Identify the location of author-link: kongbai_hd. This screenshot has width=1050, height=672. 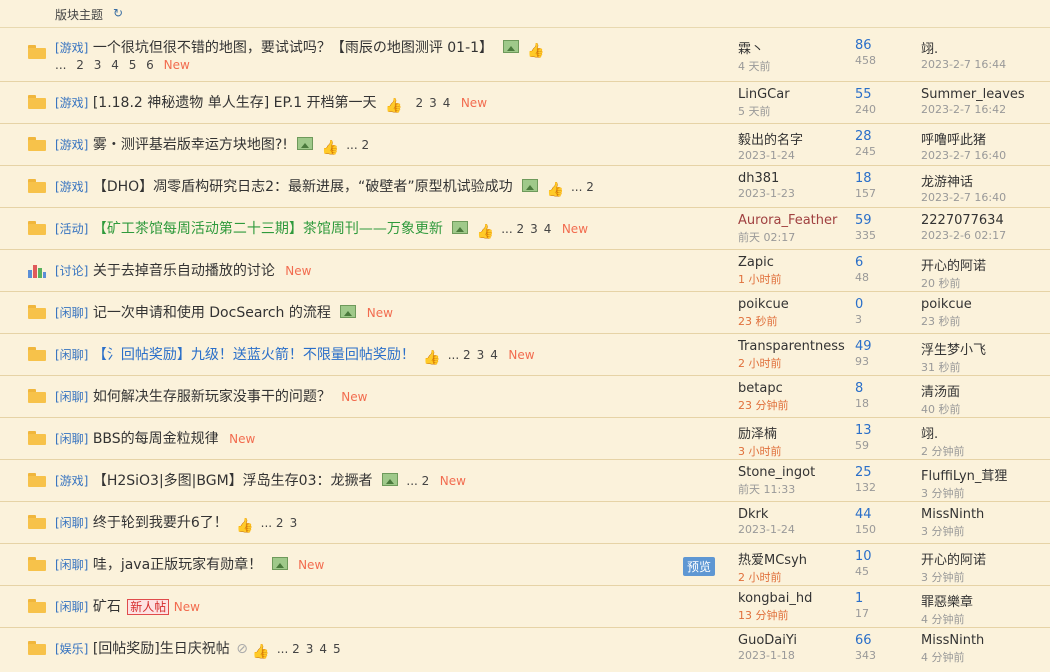
(775, 598).